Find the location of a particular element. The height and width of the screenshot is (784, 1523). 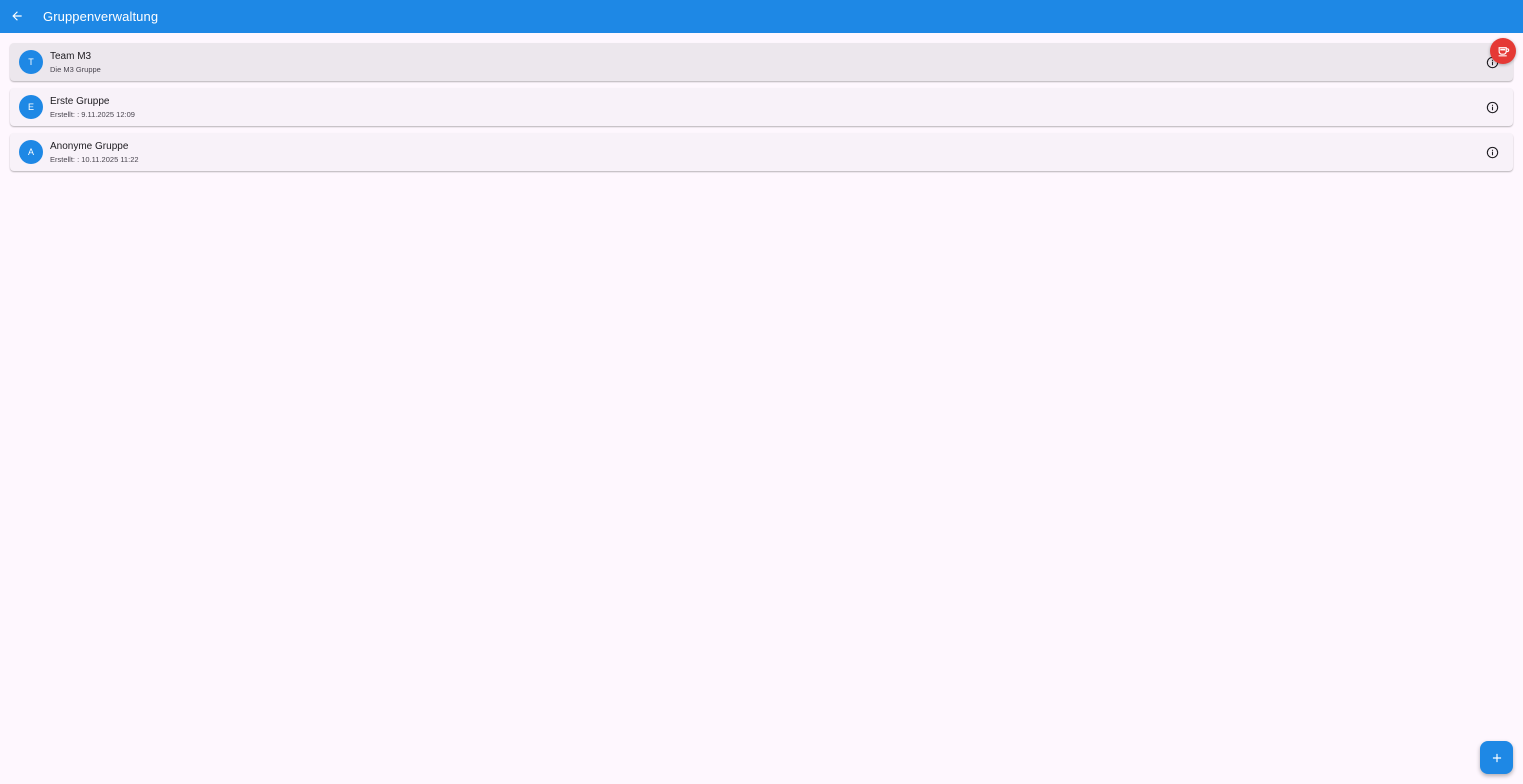

back-button is located at coordinates (17, 16).